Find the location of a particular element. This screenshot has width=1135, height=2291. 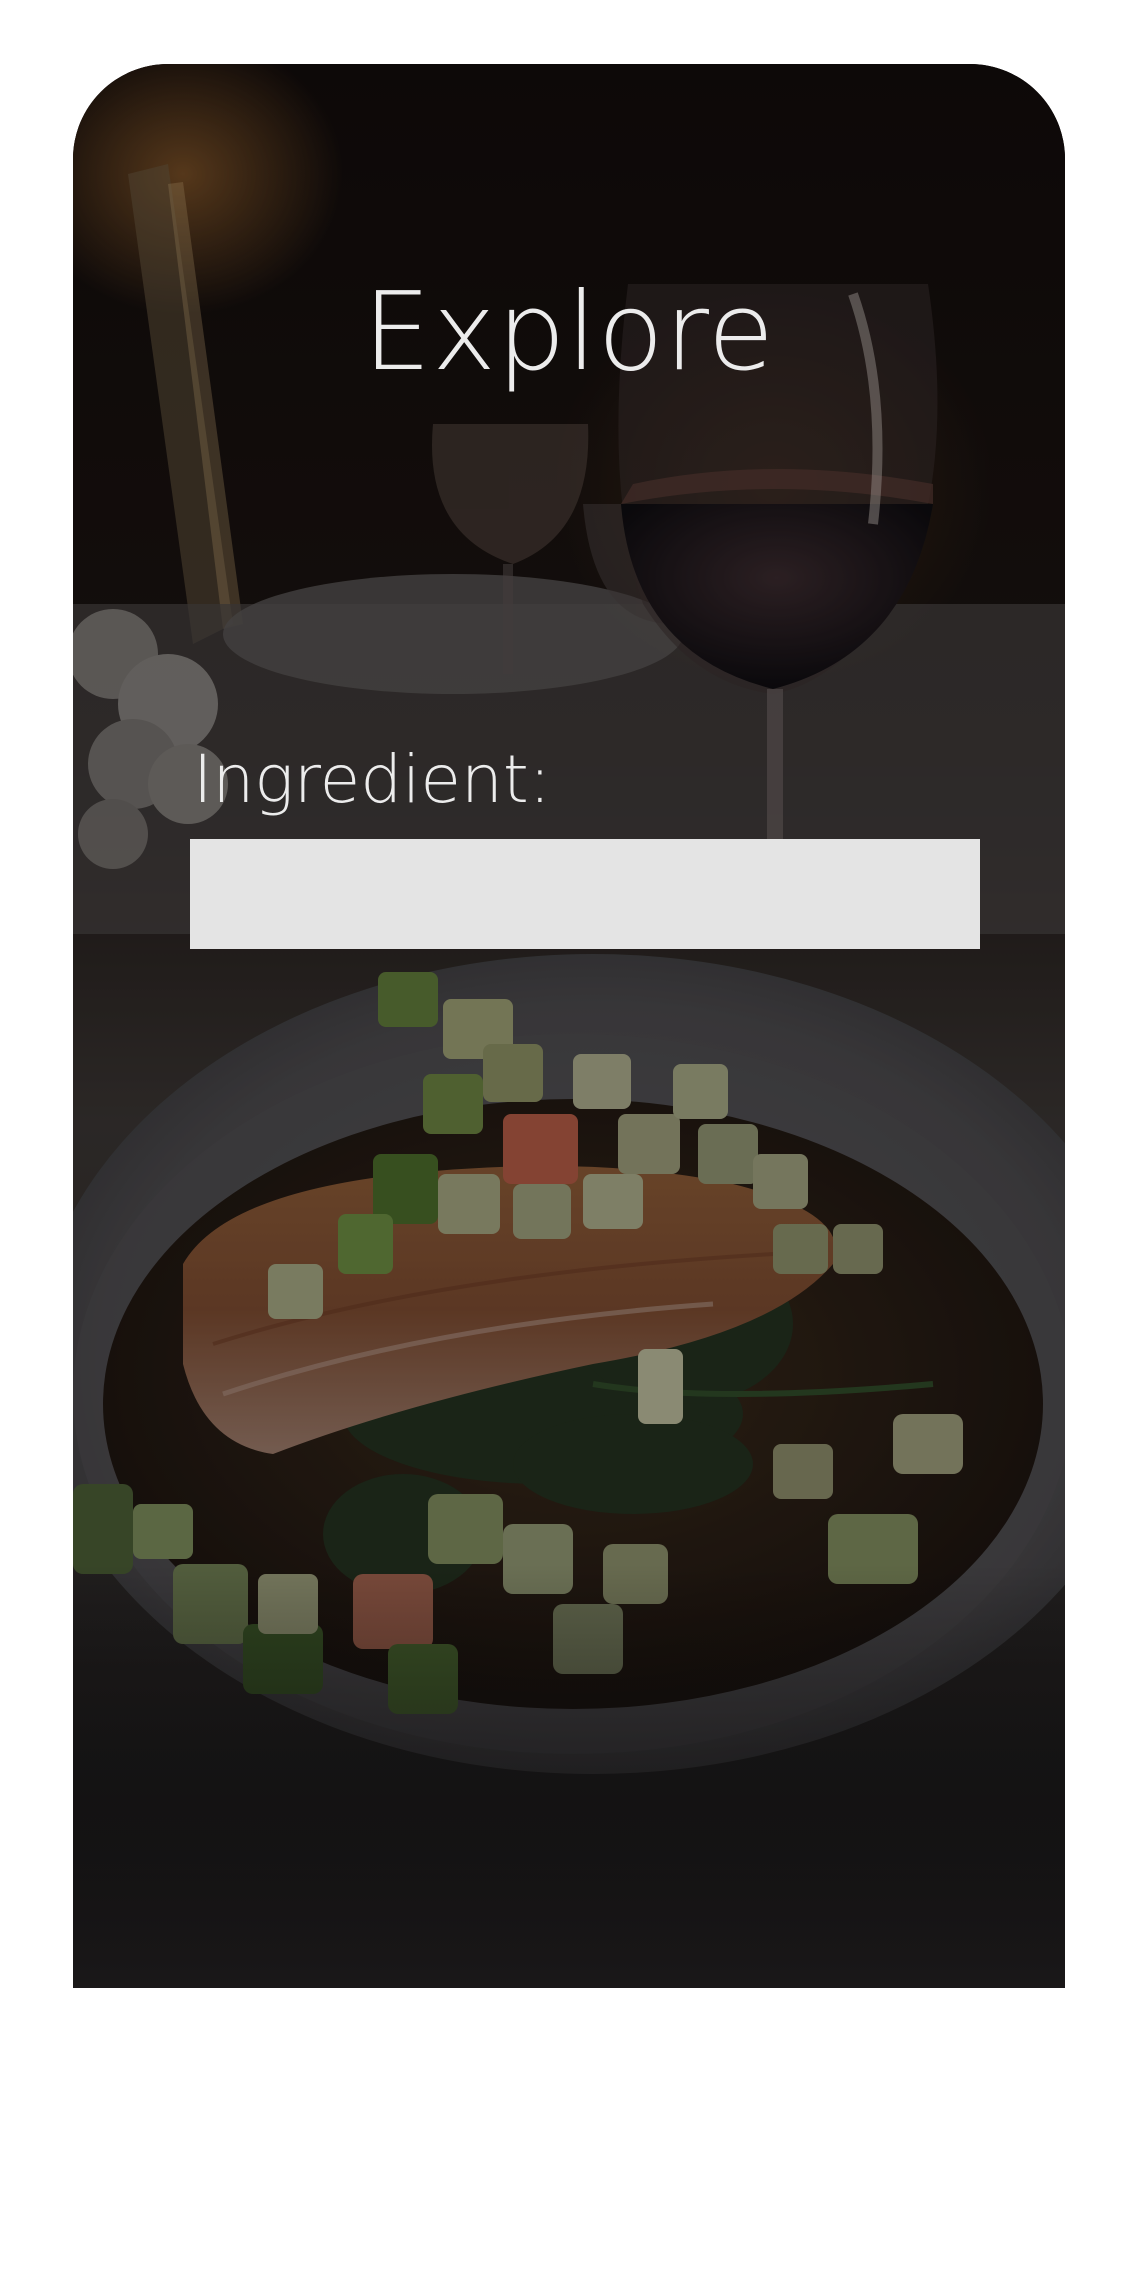

ingredient-input is located at coordinates (585, 894).